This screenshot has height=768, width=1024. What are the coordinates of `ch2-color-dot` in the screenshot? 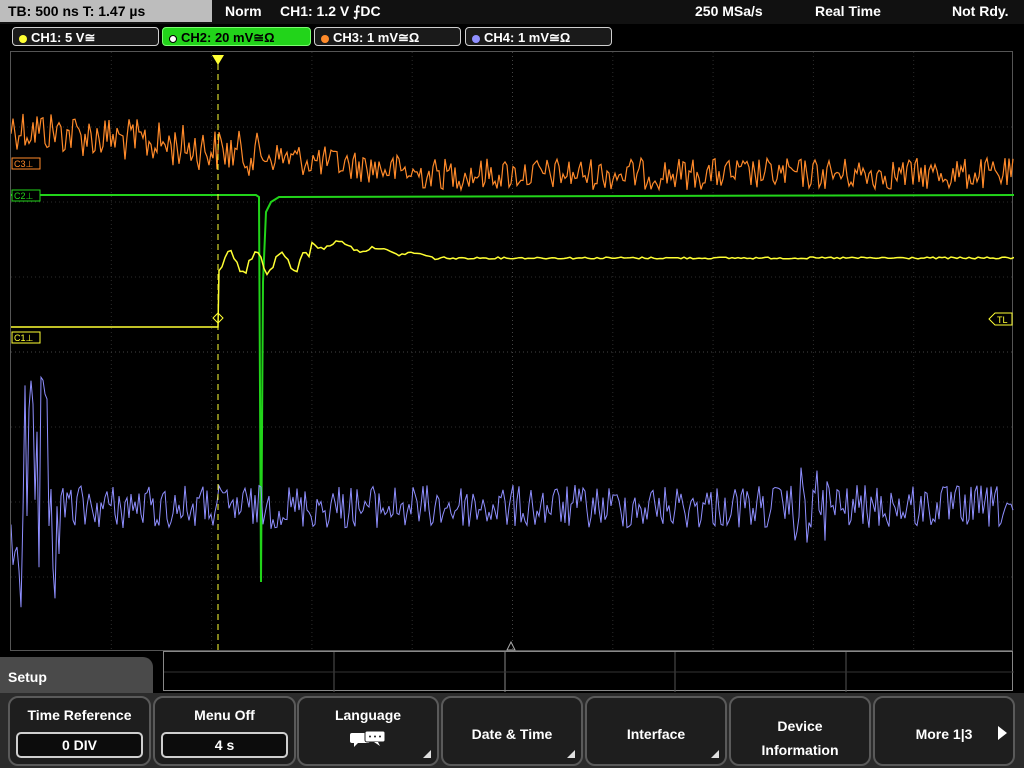 It's located at (173, 38).